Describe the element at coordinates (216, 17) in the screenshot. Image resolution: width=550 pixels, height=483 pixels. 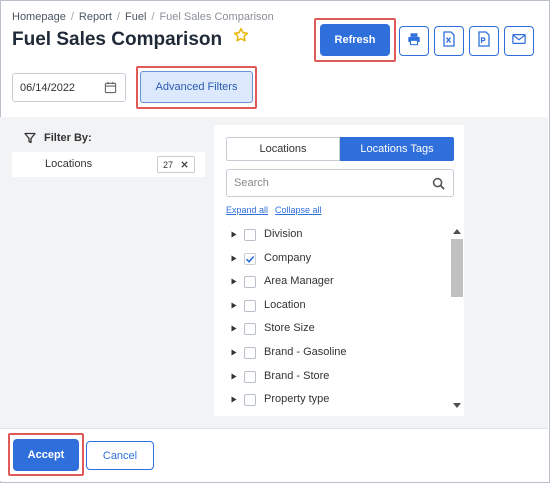
I see `breadcrumb-current: Fuel Sales Comparison` at that location.